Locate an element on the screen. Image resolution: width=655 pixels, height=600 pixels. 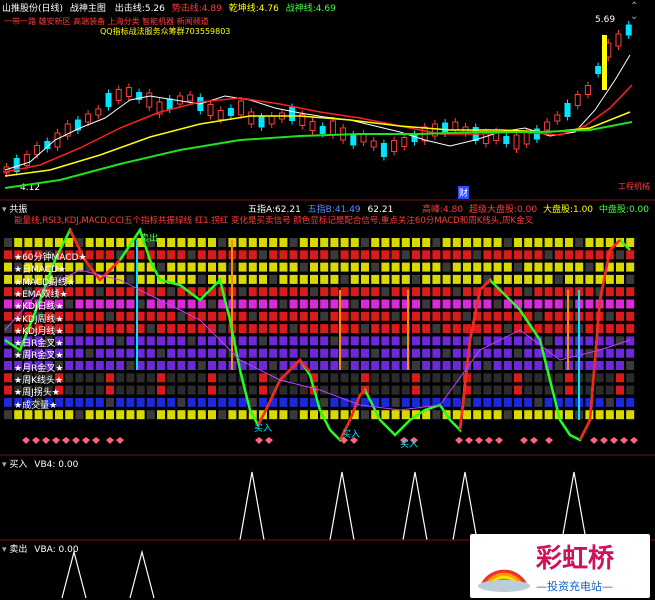
signal-row-label: ★KDJ日线★ is located at coordinates (39, 307).